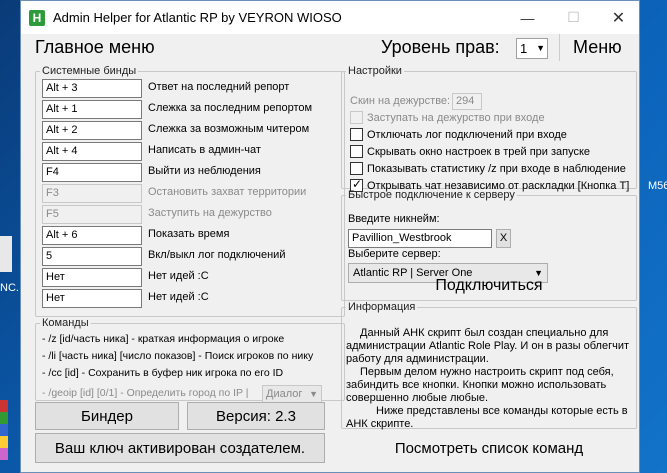 The height and width of the screenshot is (473, 667). Describe the element at coordinates (230, 108) in the screenshot. I see `bind-label: Слежка за последним репортом` at that location.